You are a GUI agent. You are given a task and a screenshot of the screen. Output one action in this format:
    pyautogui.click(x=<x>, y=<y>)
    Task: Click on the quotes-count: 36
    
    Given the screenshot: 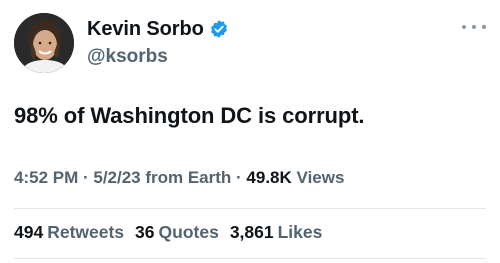 What is the action you would take?
    pyautogui.click(x=145, y=232)
    